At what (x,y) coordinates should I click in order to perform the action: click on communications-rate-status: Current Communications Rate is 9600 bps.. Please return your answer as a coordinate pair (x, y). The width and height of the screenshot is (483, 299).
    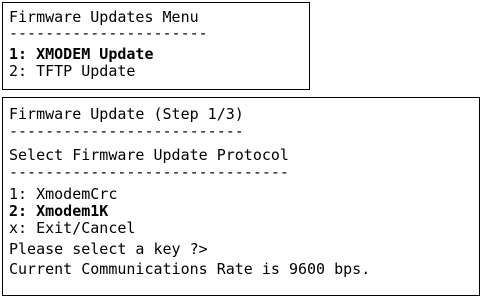
    Looking at the image, I should click on (190, 269).